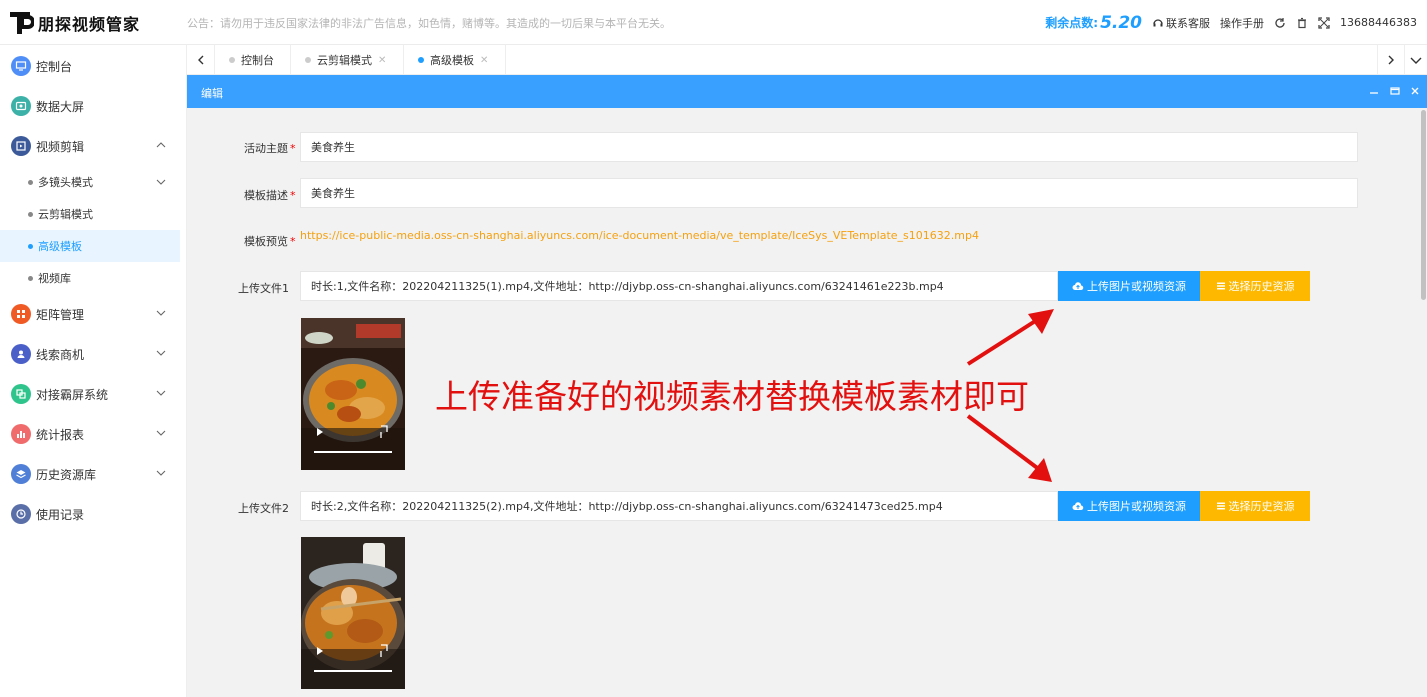 This screenshot has width=1427, height=697. I want to click on sidebar-item-label: 统计报表, so click(60, 434).